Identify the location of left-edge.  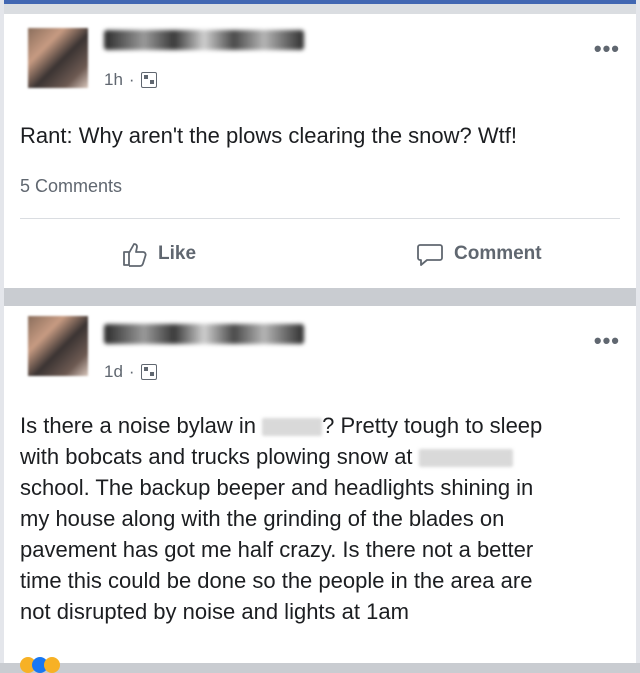
(2, 331).